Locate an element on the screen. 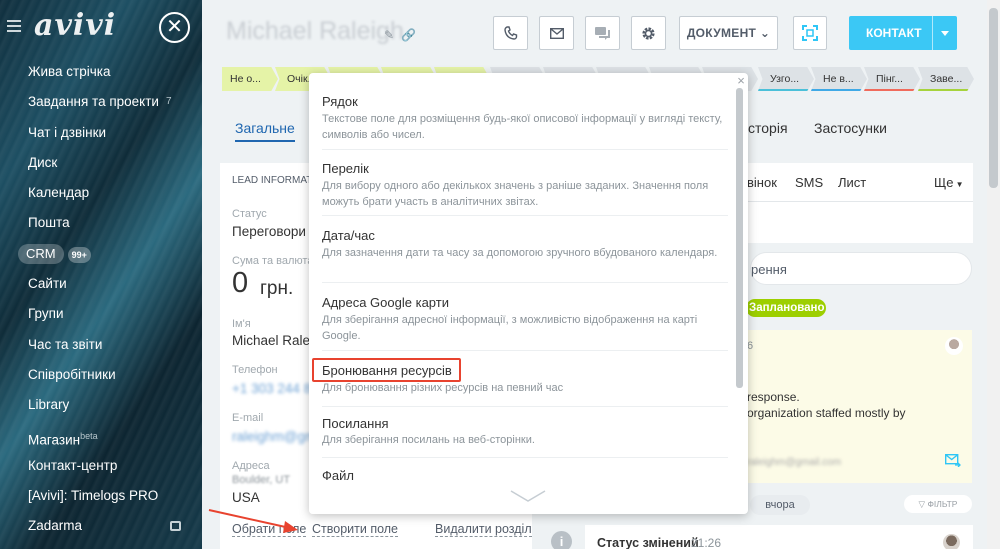 The width and height of the screenshot is (1000, 549). annotation-arrow-icon is located at coordinates (253, 521).